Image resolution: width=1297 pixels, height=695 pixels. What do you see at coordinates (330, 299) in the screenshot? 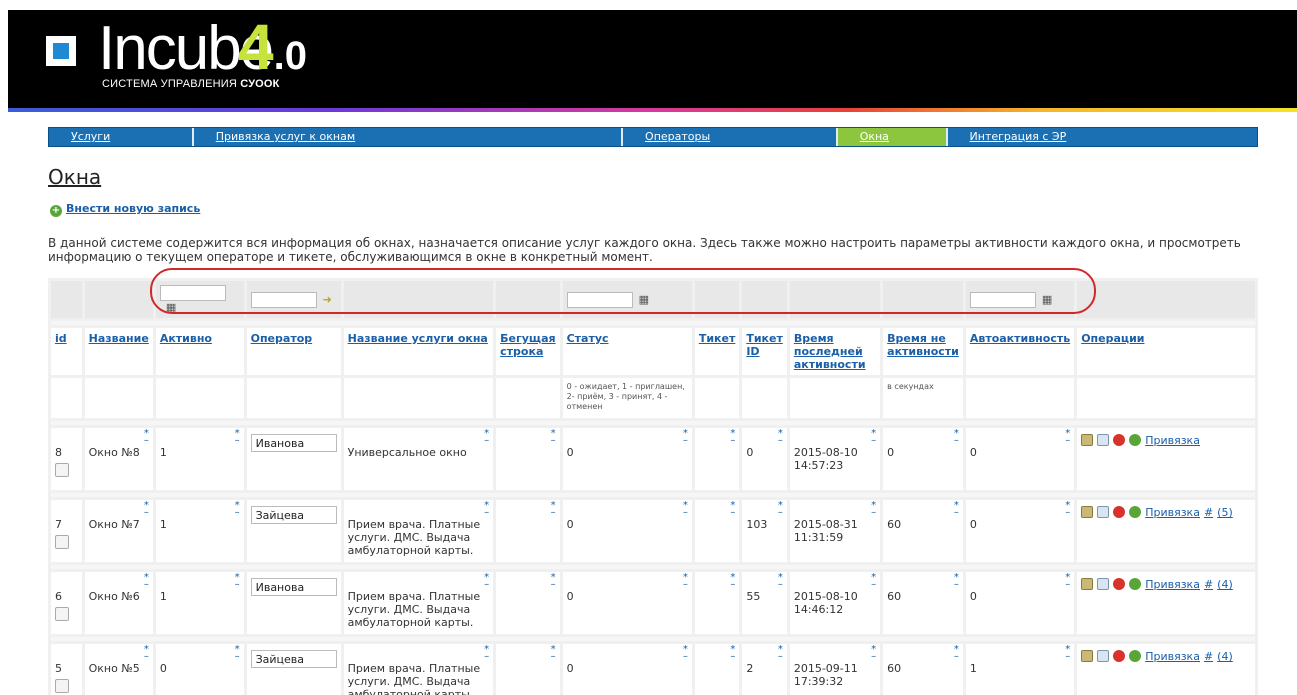
I see `arrow-go-icon: ➜` at bounding box center [330, 299].